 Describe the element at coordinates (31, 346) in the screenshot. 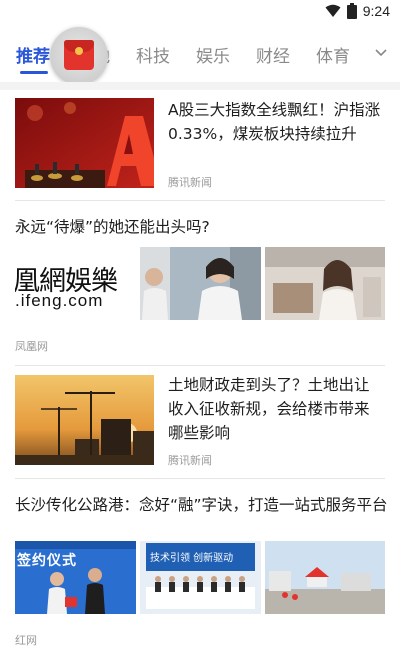

I see `news-source: 凤凰网` at that location.